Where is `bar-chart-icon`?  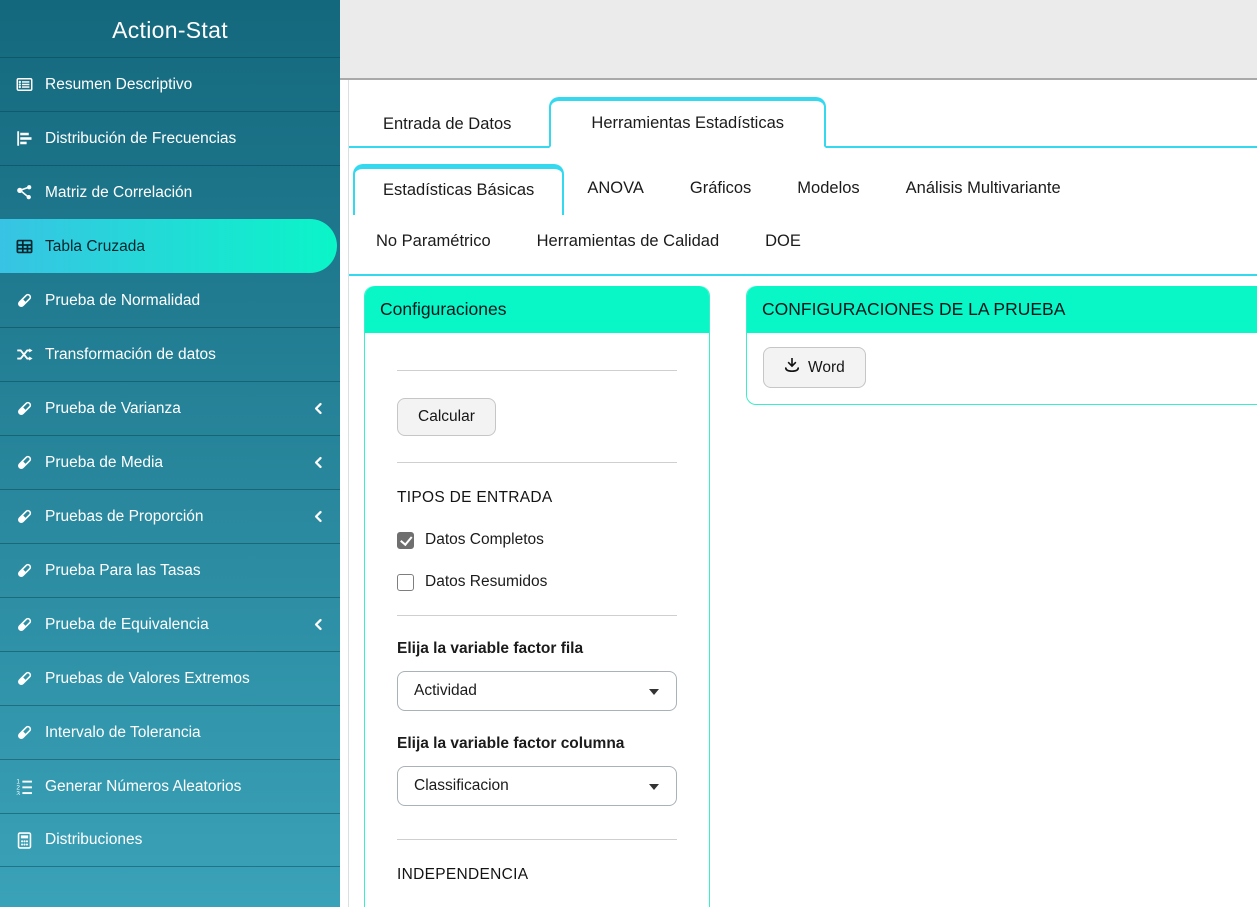
bar-chart-icon is located at coordinates (25, 138).